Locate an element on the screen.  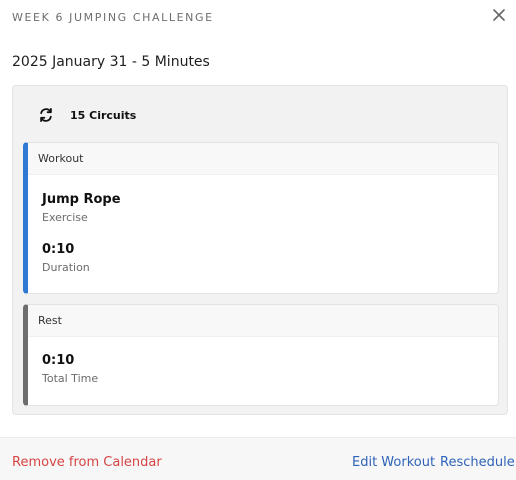
exercise-label: Exercise is located at coordinates (65, 217).